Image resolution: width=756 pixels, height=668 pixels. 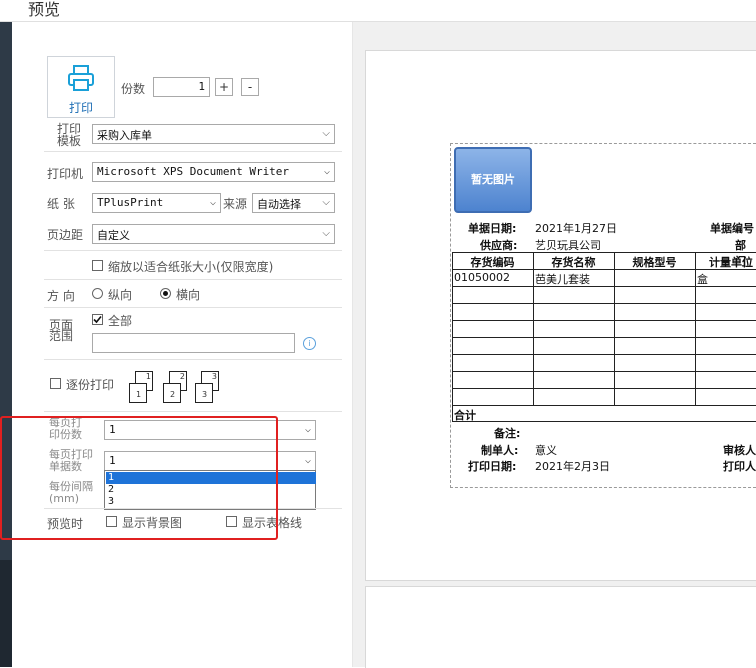 I want to click on template-value: 采购入库单, so click(x=124, y=135).